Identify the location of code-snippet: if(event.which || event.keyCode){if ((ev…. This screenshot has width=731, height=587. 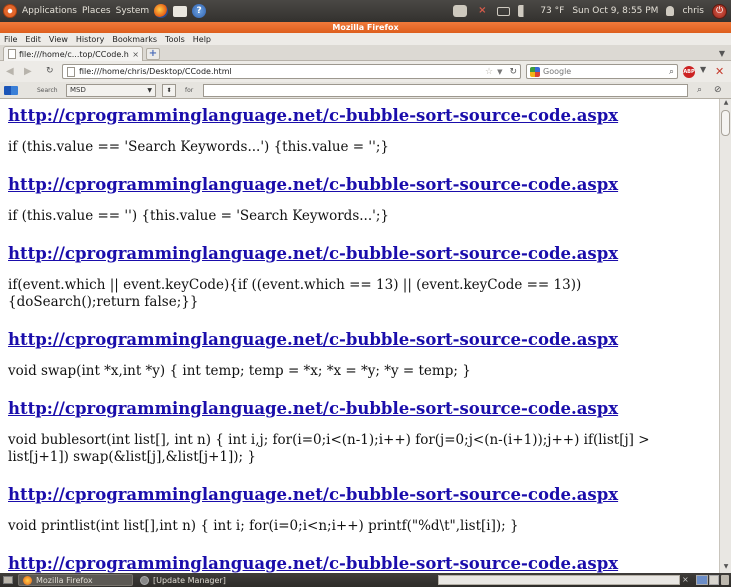
(297, 293).